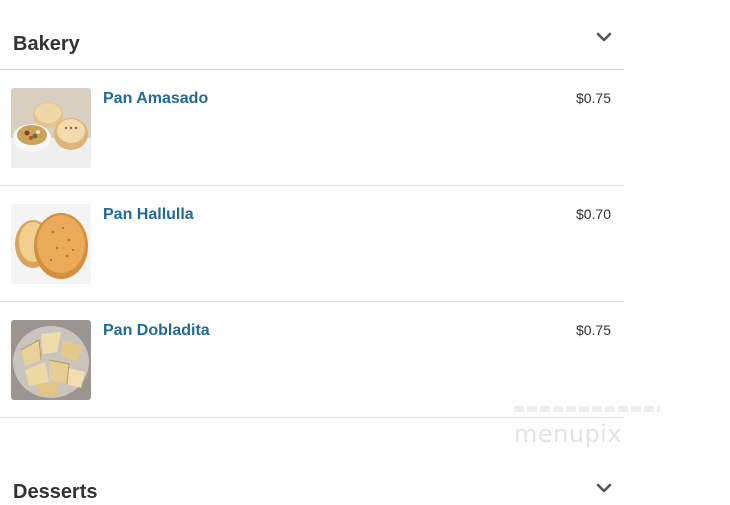 The height and width of the screenshot is (505, 730). I want to click on watermark-text: menupix, so click(568, 434).